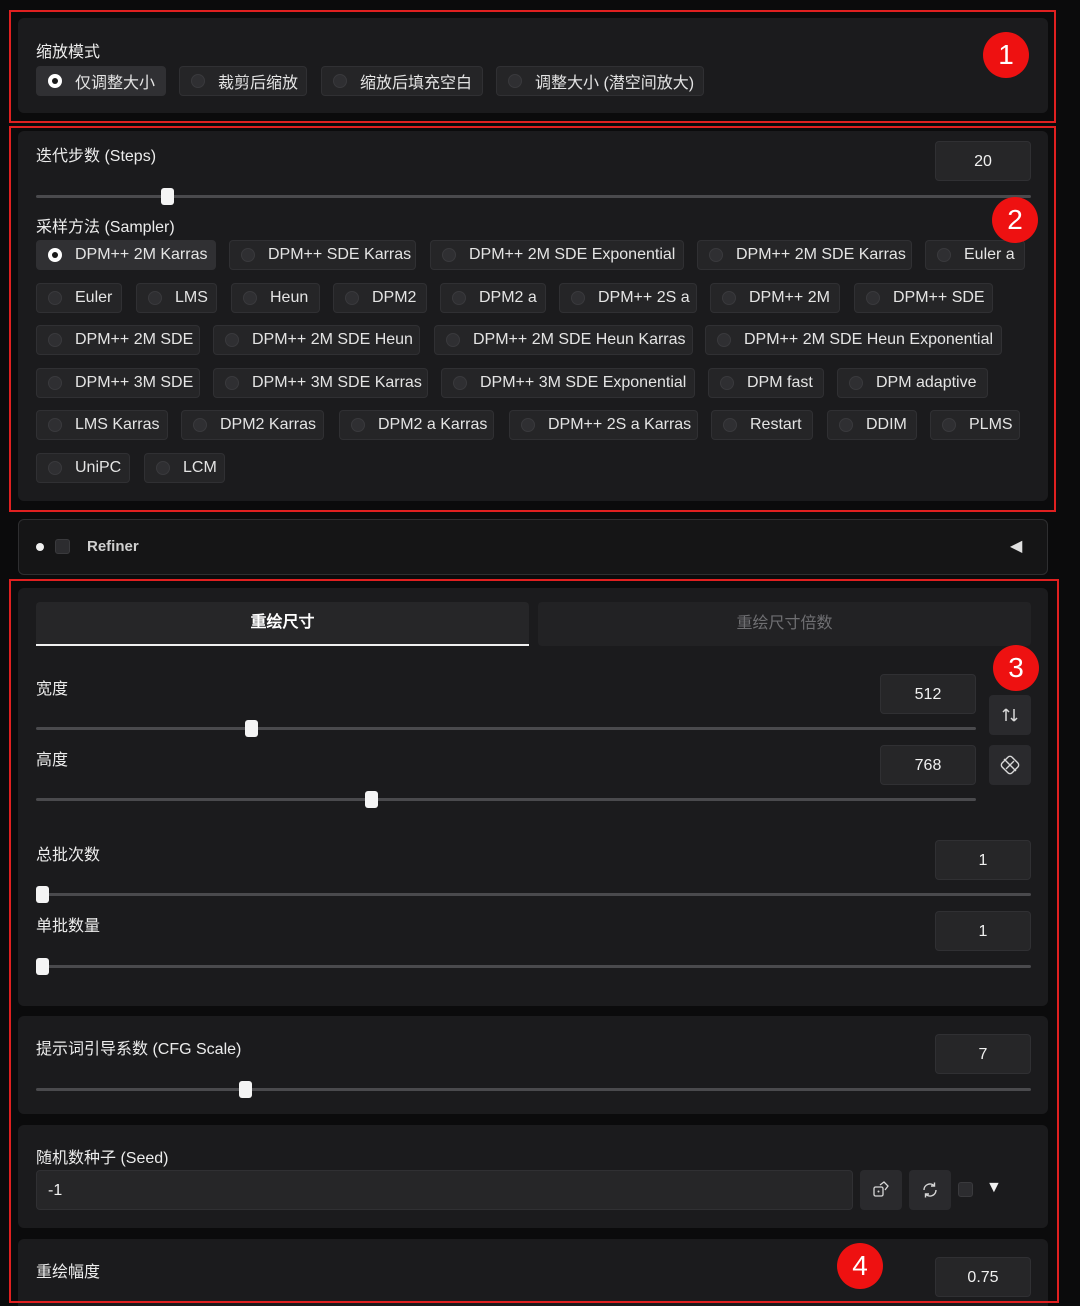 The width and height of the screenshot is (1080, 1306). I want to click on reuse-seed-button, so click(930, 1190).